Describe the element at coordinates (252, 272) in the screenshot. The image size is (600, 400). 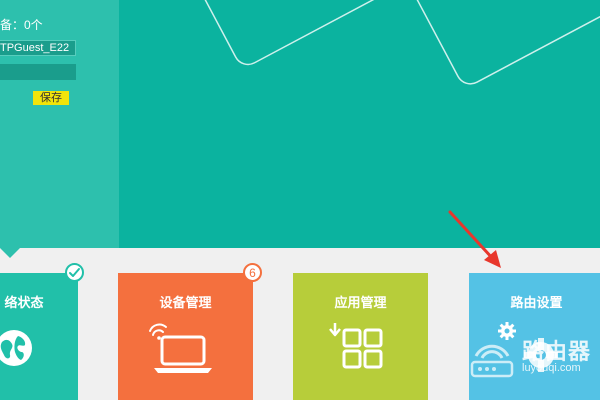
I see `device-count-badge: 6` at that location.